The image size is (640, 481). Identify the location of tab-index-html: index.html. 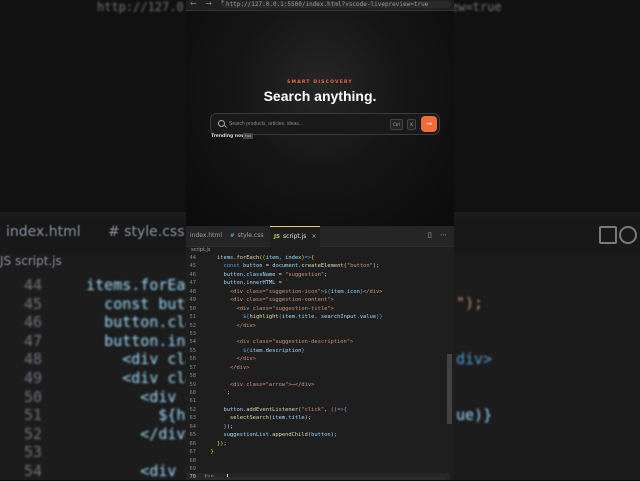
(206, 236).